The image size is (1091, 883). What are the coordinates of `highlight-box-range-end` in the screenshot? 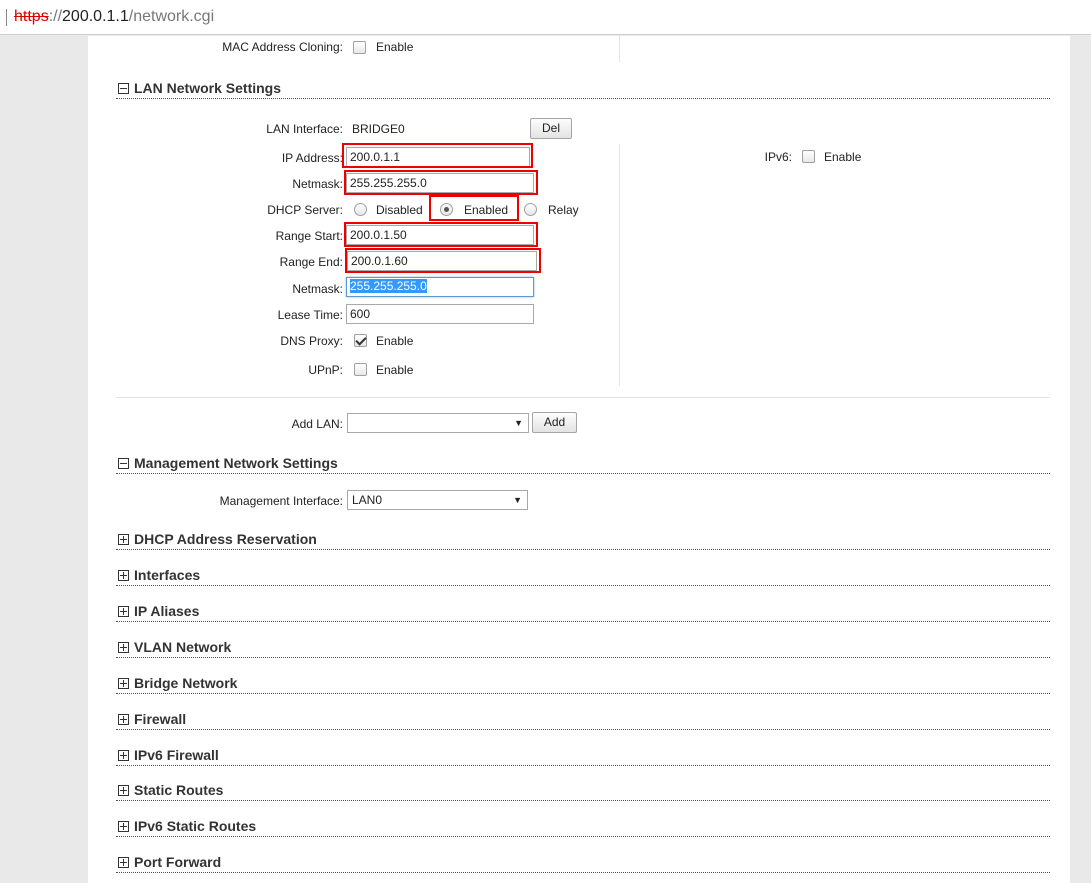 It's located at (443, 260).